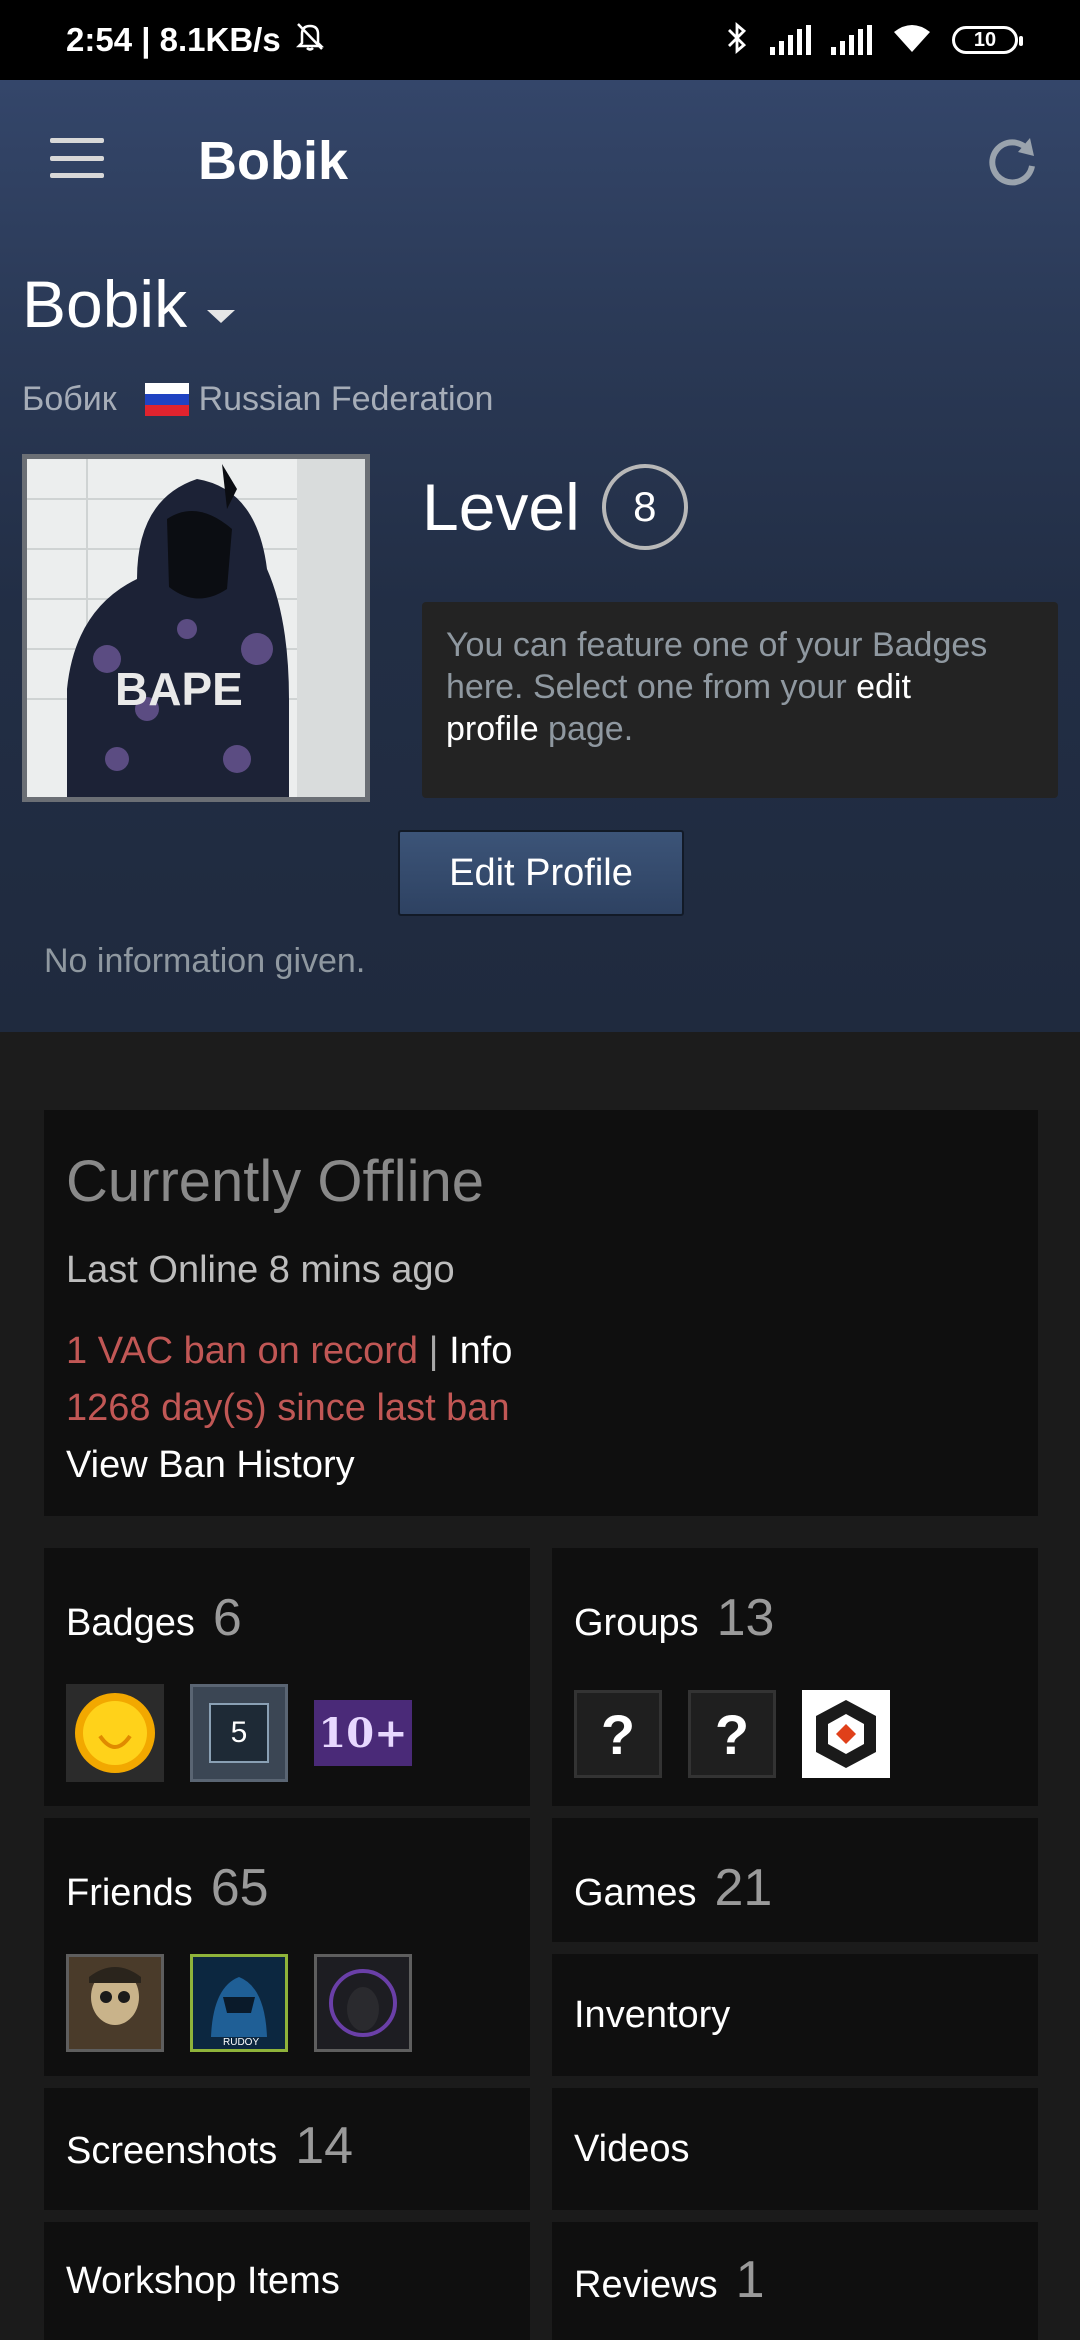 This screenshot has height=2340, width=1080. I want to click on real-name: Бобик, so click(69, 399).